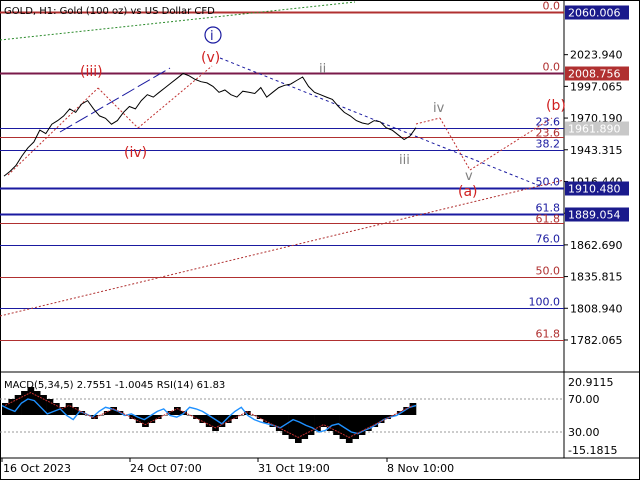 This screenshot has height=480, width=640. I want to click on wave-label-a: (a), so click(468, 192).